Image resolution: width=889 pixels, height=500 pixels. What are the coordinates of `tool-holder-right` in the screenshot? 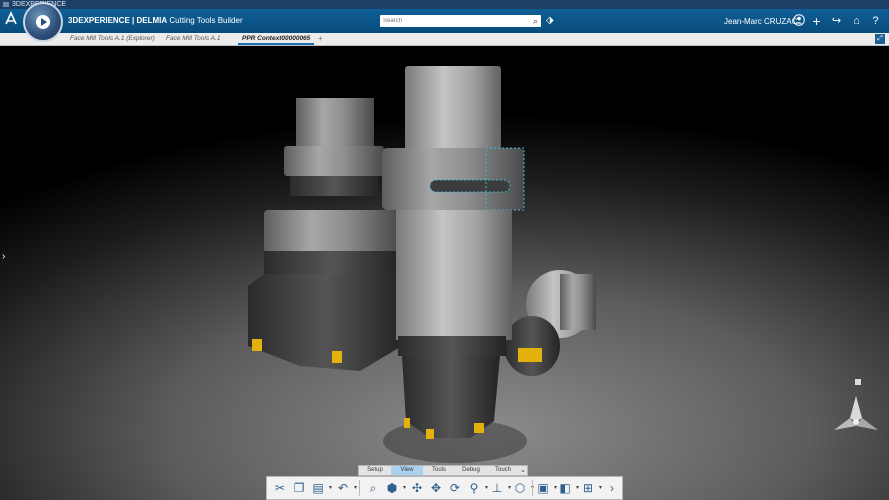 It's located at (550, 323).